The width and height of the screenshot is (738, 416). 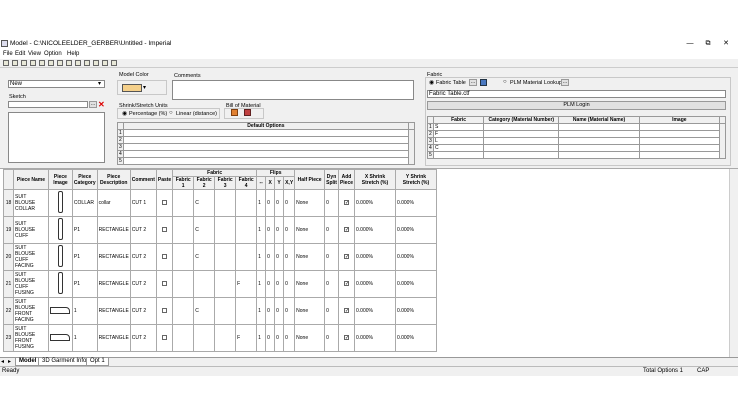 What do you see at coordinates (48, 104) in the screenshot?
I see `sketch-path-field` at bounding box center [48, 104].